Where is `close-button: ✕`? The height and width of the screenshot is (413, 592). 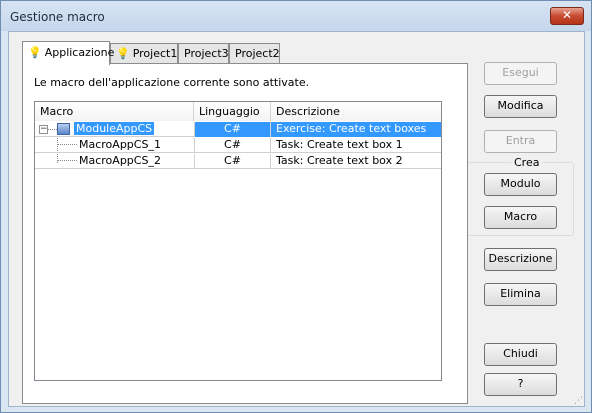
close-button: ✕ is located at coordinates (567, 16).